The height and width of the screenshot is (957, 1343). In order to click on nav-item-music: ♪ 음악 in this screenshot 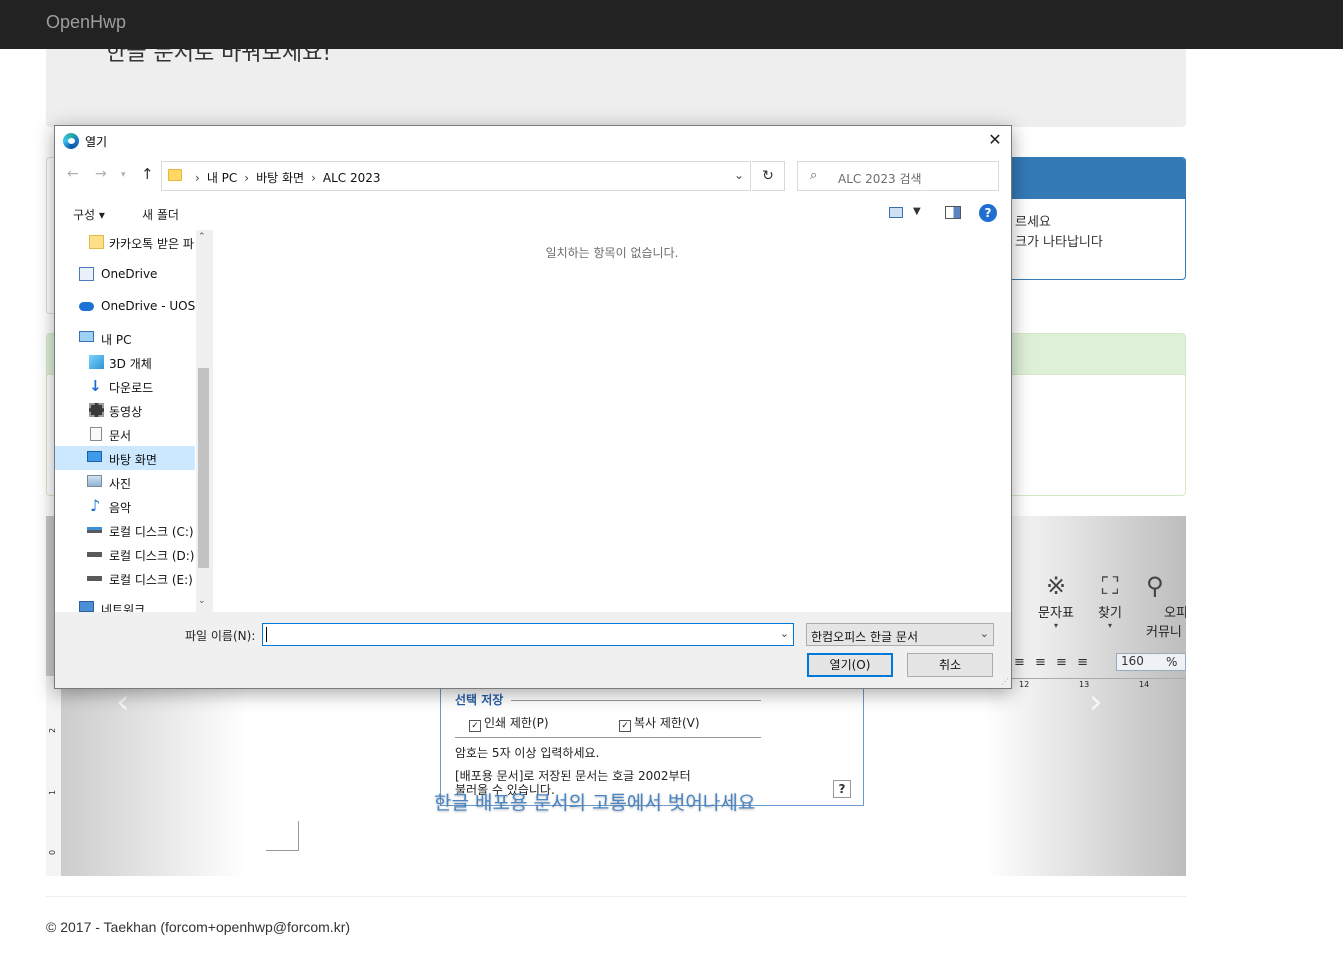, I will do `click(125, 506)`.